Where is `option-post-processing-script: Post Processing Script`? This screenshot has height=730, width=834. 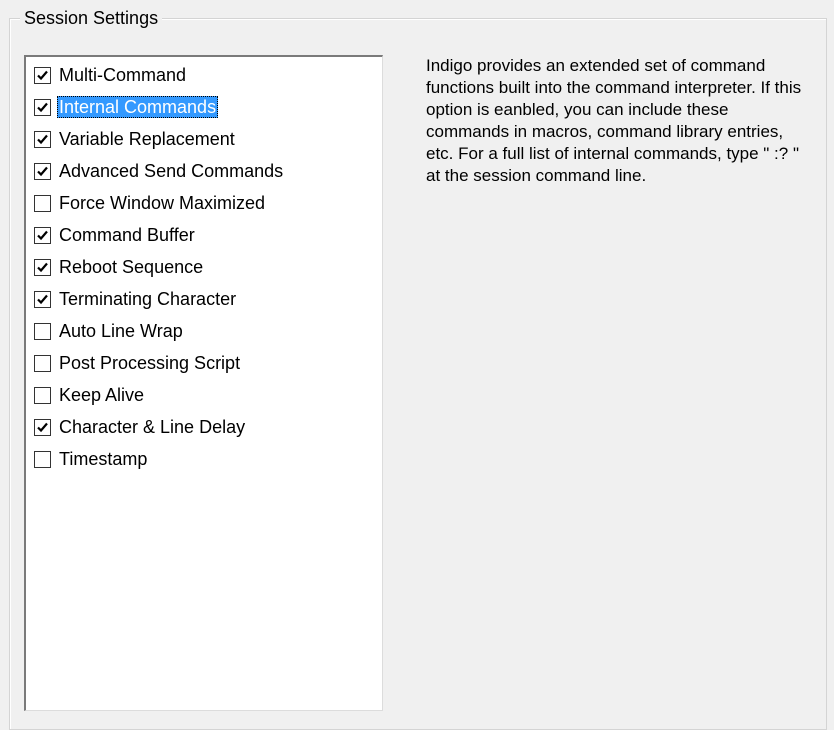
option-post-processing-script: Post Processing Script is located at coordinates (138, 363).